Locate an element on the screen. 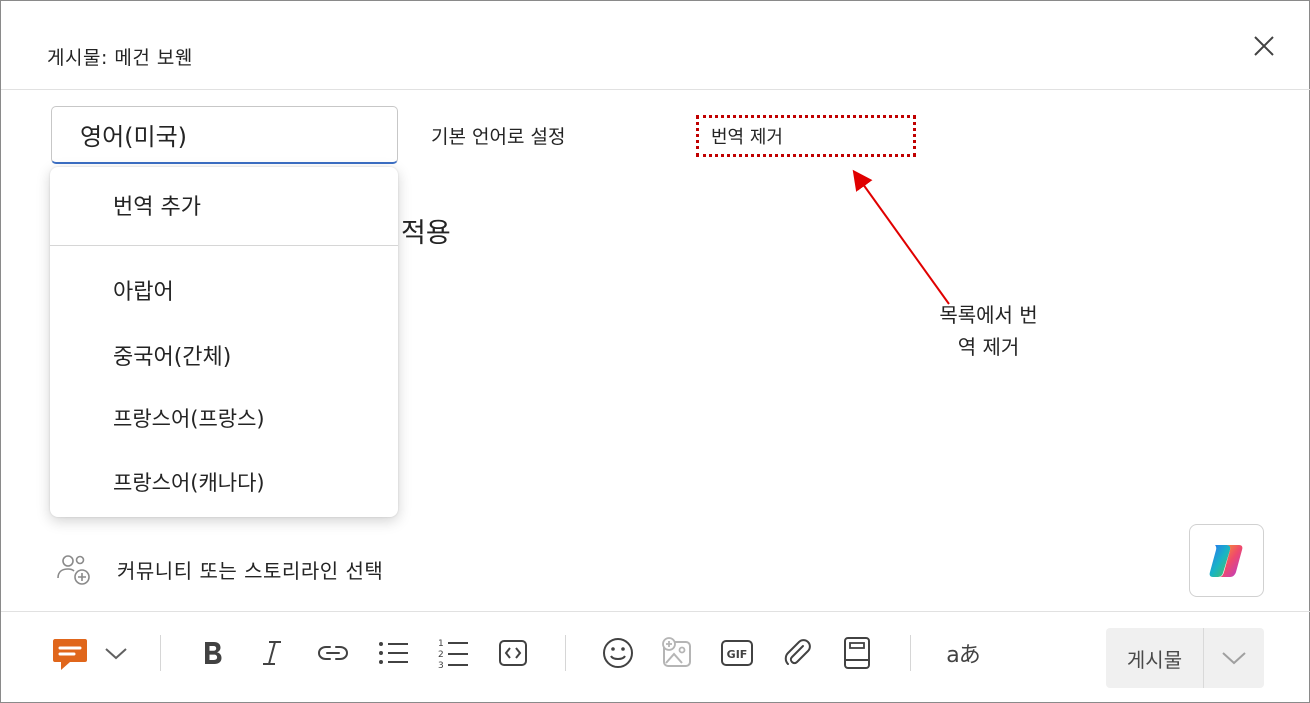 This screenshot has width=1310, height=703. emoji-button is located at coordinates (618, 653).